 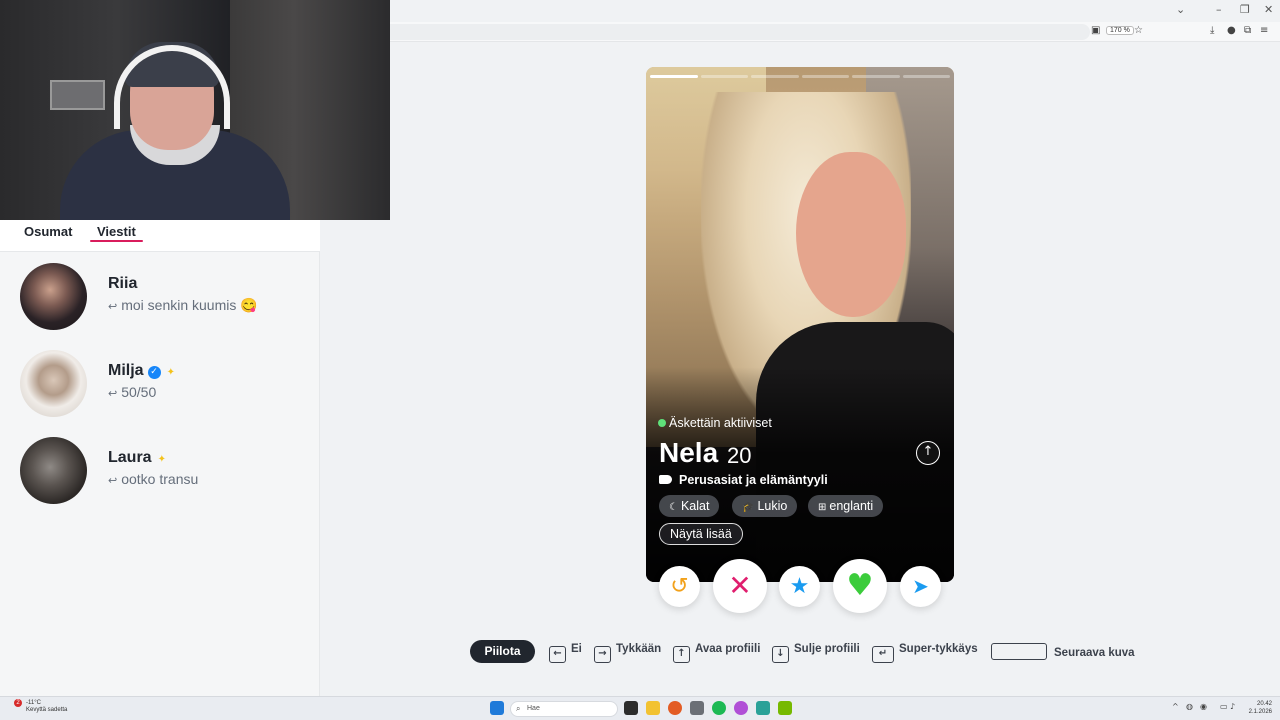 I want to click on maximize-icon: ❐, so click(x=1245, y=9).